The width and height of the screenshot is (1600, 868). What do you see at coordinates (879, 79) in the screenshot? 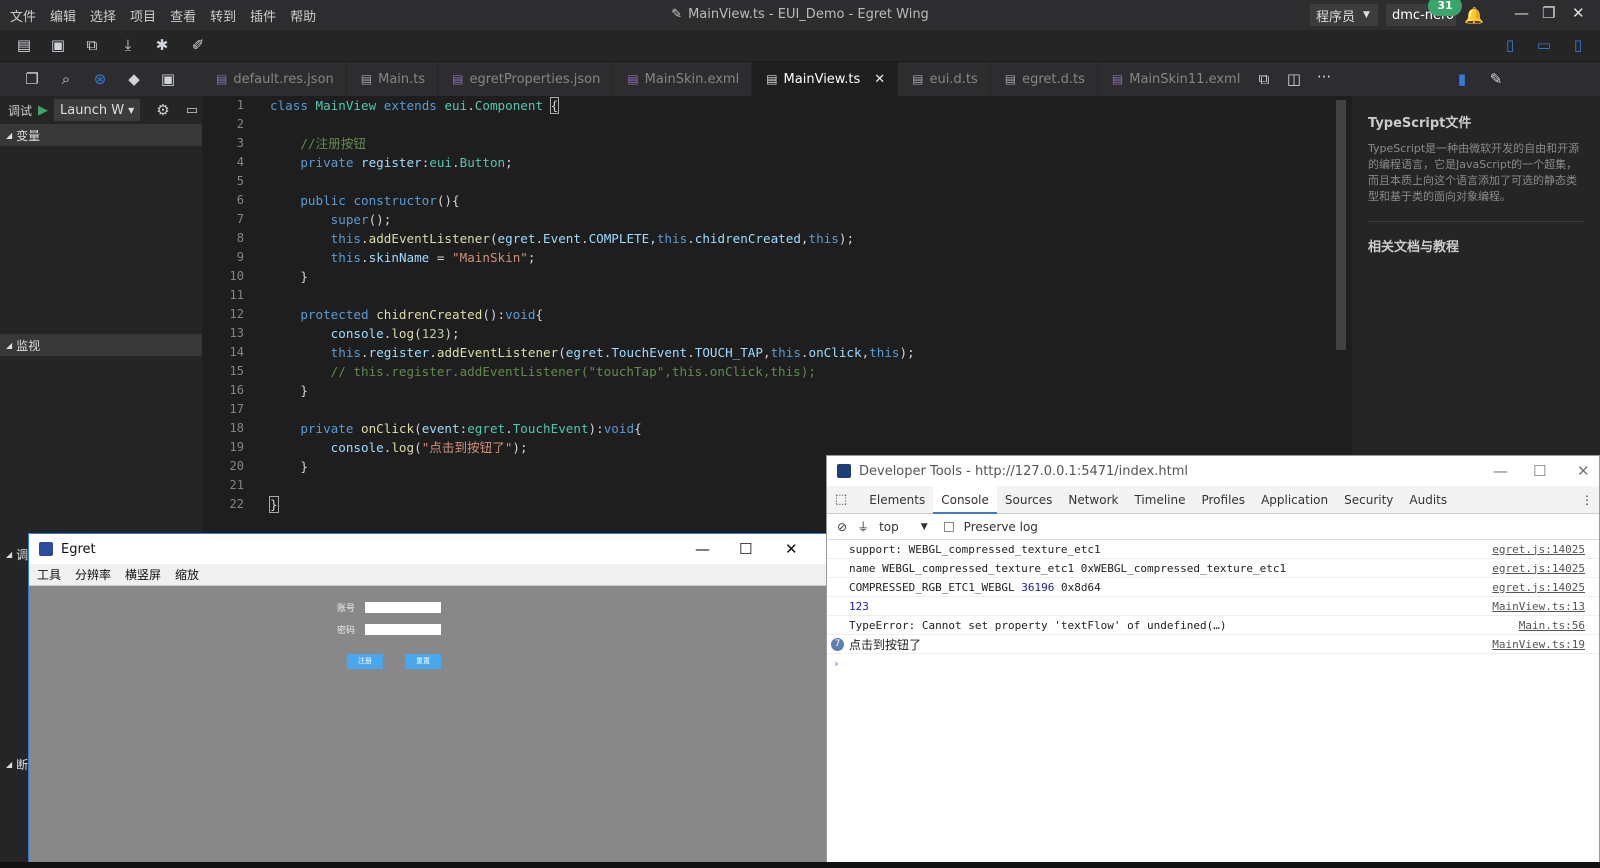
I see `close-tab-icon: ✕` at bounding box center [879, 79].